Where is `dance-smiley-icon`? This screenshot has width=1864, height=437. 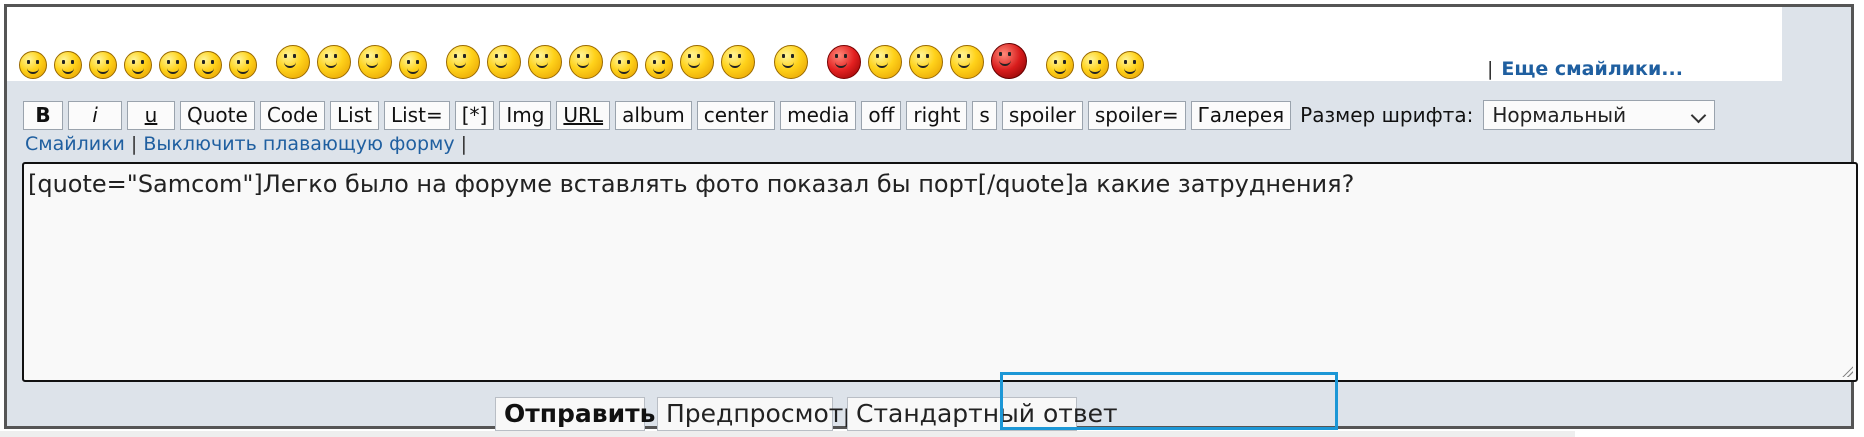 dance-smiley-icon is located at coordinates (463, 62).